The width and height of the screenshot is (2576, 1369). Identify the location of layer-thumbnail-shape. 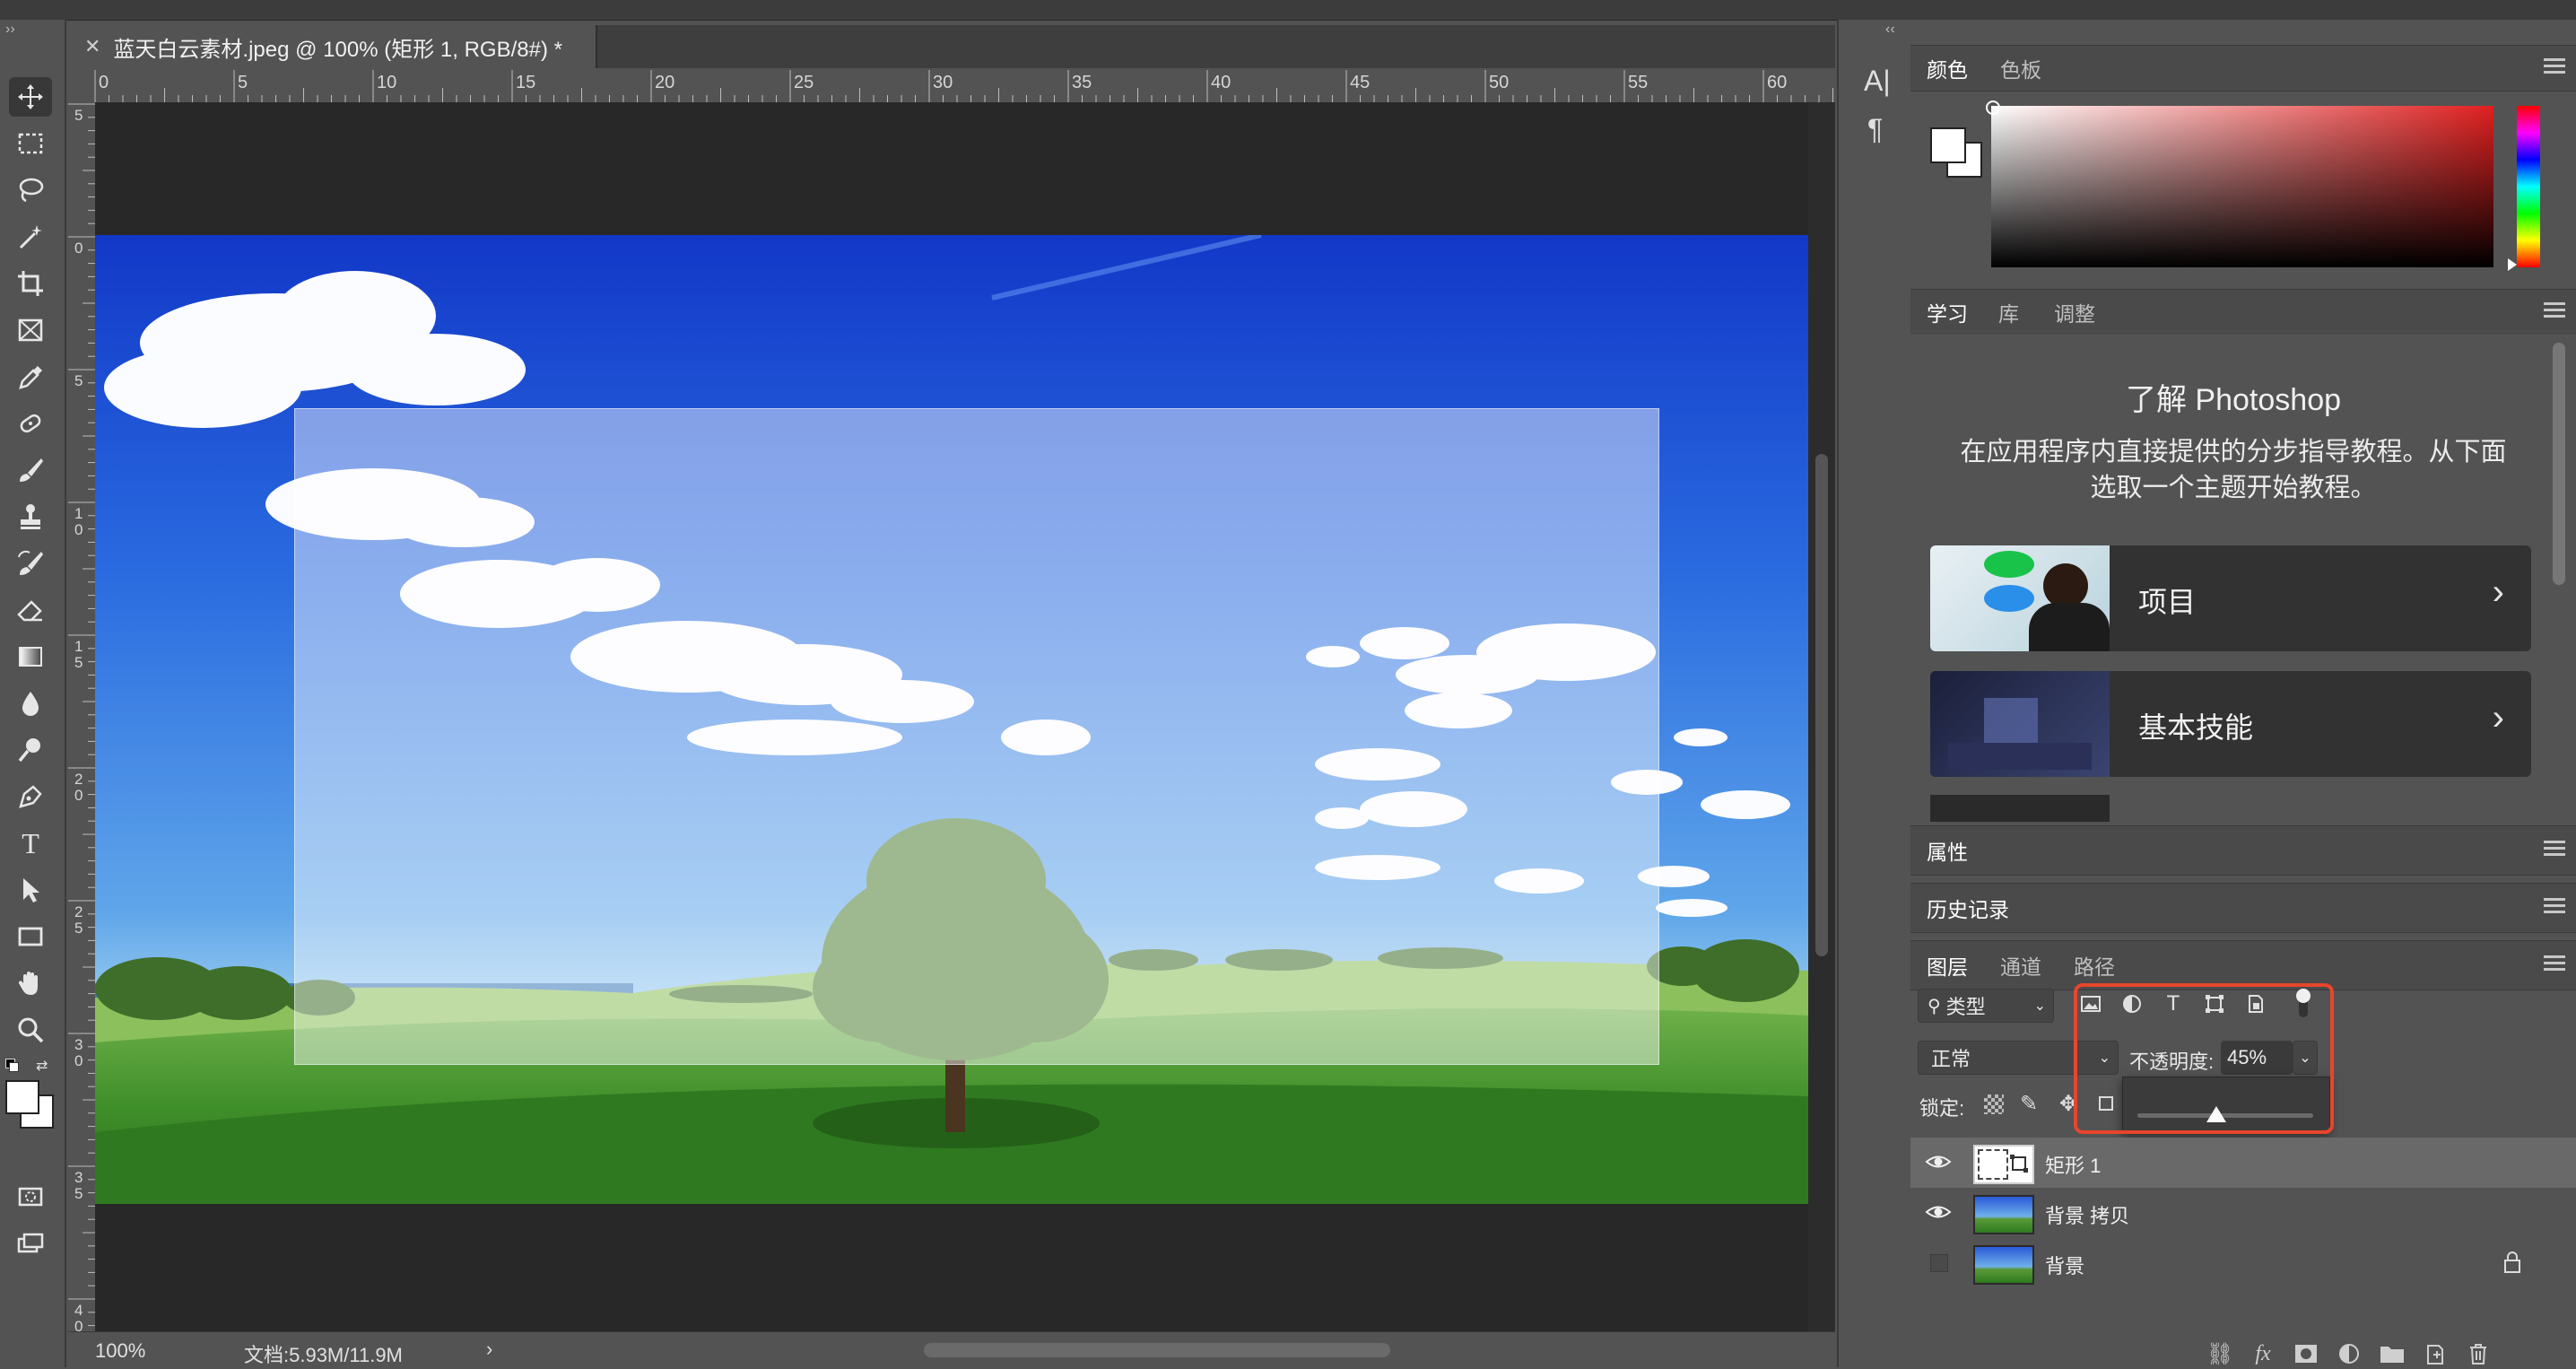
(2003, 1164).